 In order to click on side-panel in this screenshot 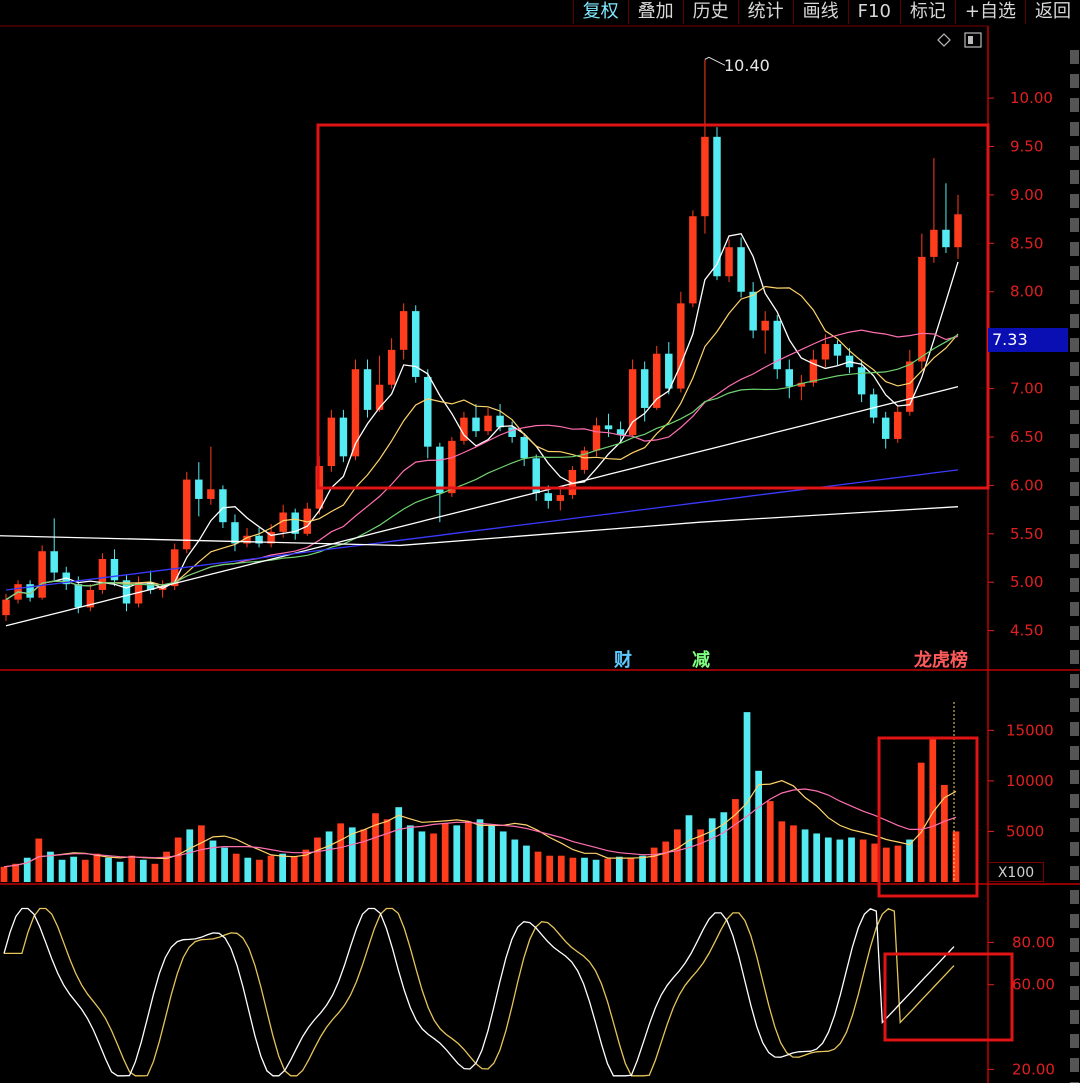, I will do `click(1074, 566)`.